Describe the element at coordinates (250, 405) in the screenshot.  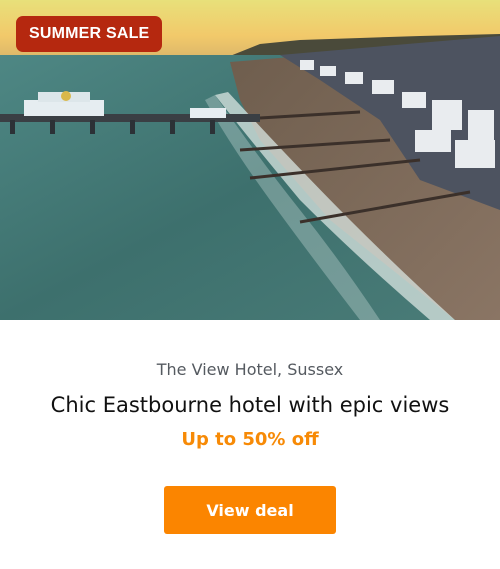
I see `deal-title: Chic Eastbourne hotel with epic views` at that location.